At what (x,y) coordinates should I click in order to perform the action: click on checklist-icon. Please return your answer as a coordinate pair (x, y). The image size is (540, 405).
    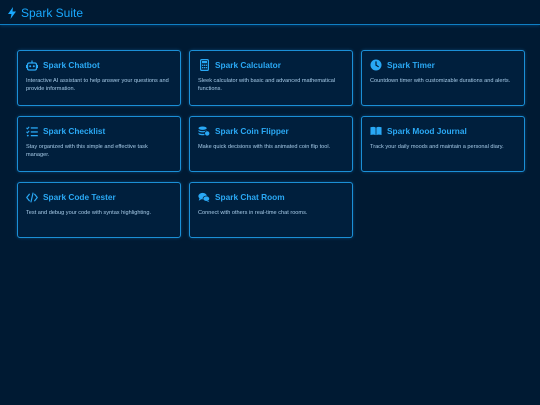
    Looking at the image, I should click on (32, 131).